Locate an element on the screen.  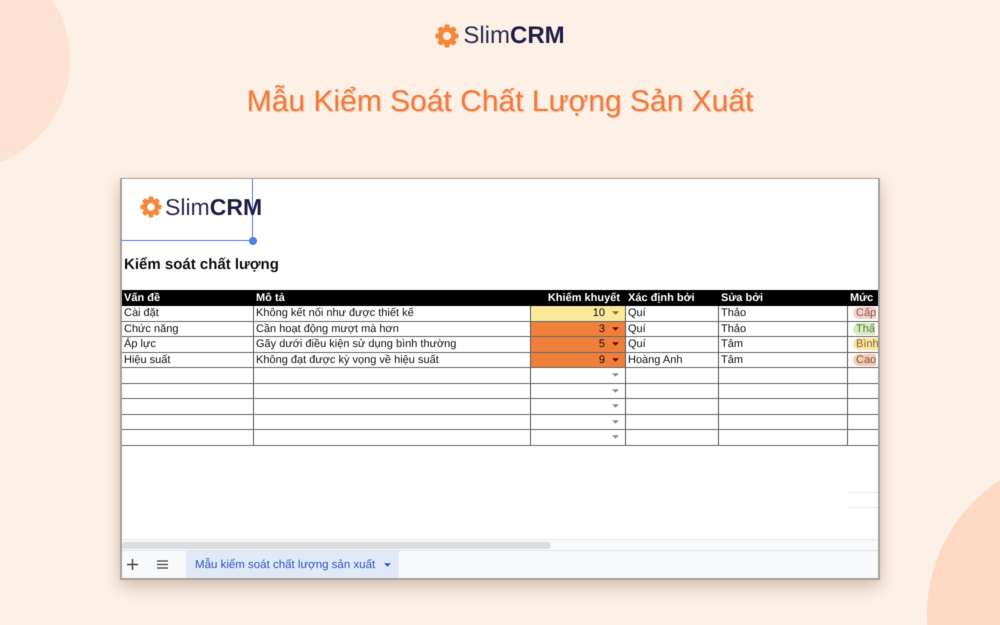
column-header: Mức is located at coordinates (861, 298).